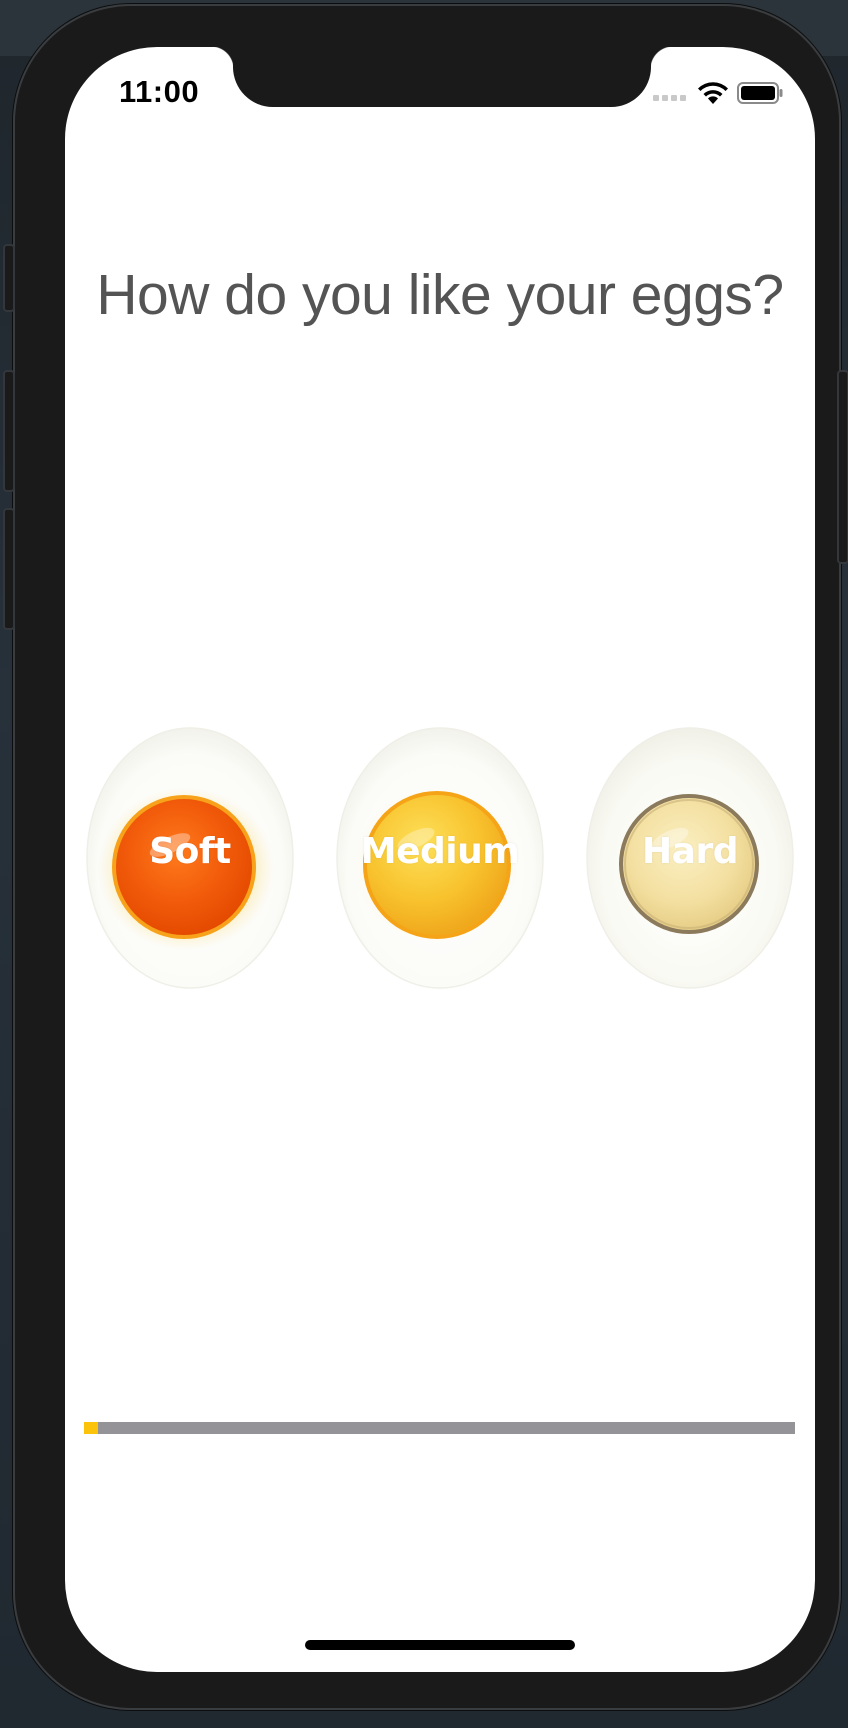 The width and height of the screenshot is (848, 1728). I want to click on timer-progress-bar, so click(439, 1428).